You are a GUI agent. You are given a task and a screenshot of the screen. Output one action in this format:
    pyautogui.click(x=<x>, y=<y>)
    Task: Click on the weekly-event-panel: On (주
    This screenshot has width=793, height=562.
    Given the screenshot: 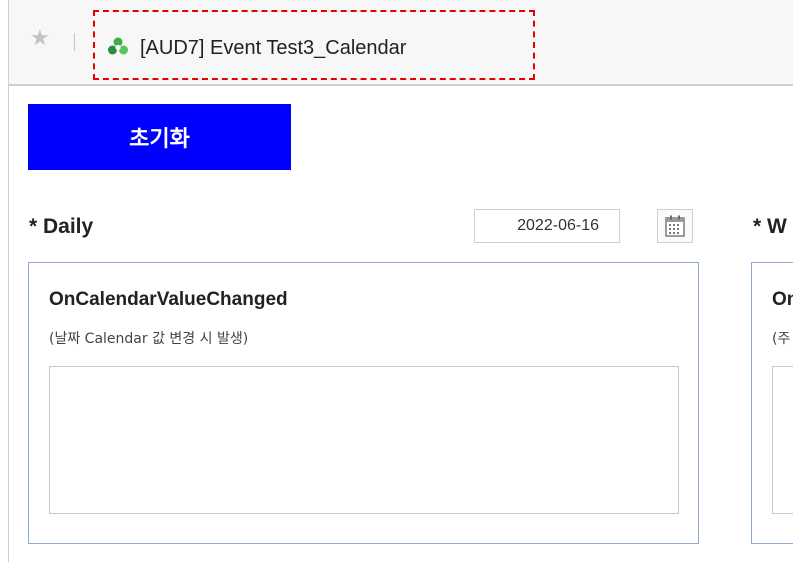 What is the action you would take?
    pyautogui.click(x=772, y=403)
    